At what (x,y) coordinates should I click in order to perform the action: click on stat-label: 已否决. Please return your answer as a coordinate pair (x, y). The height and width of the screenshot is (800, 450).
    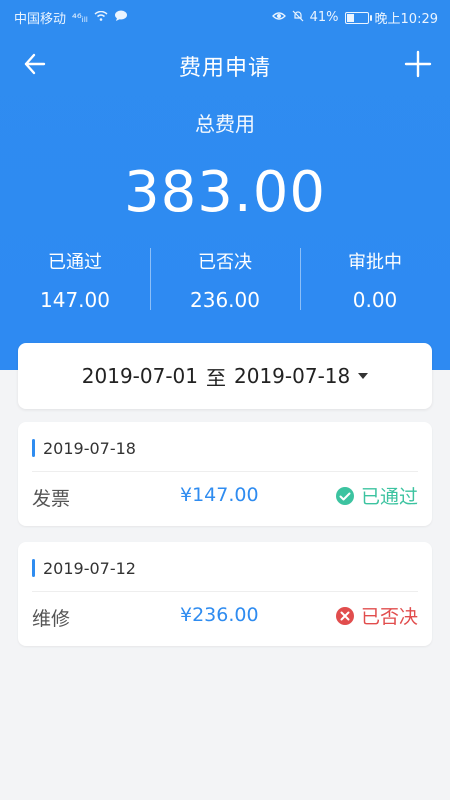
    Looking at the image, I should click on (225, 262).